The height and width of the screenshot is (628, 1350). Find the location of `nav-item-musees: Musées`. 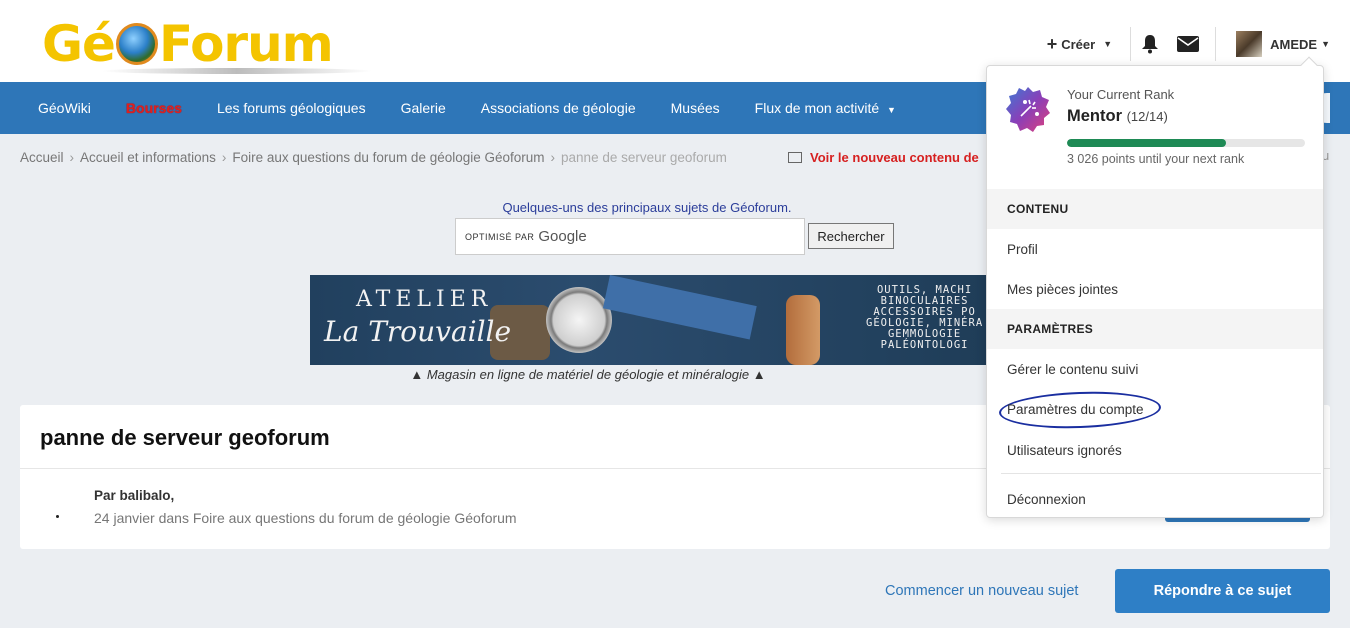

nav-item-musees: Musées is located at coordinates (695, 108).